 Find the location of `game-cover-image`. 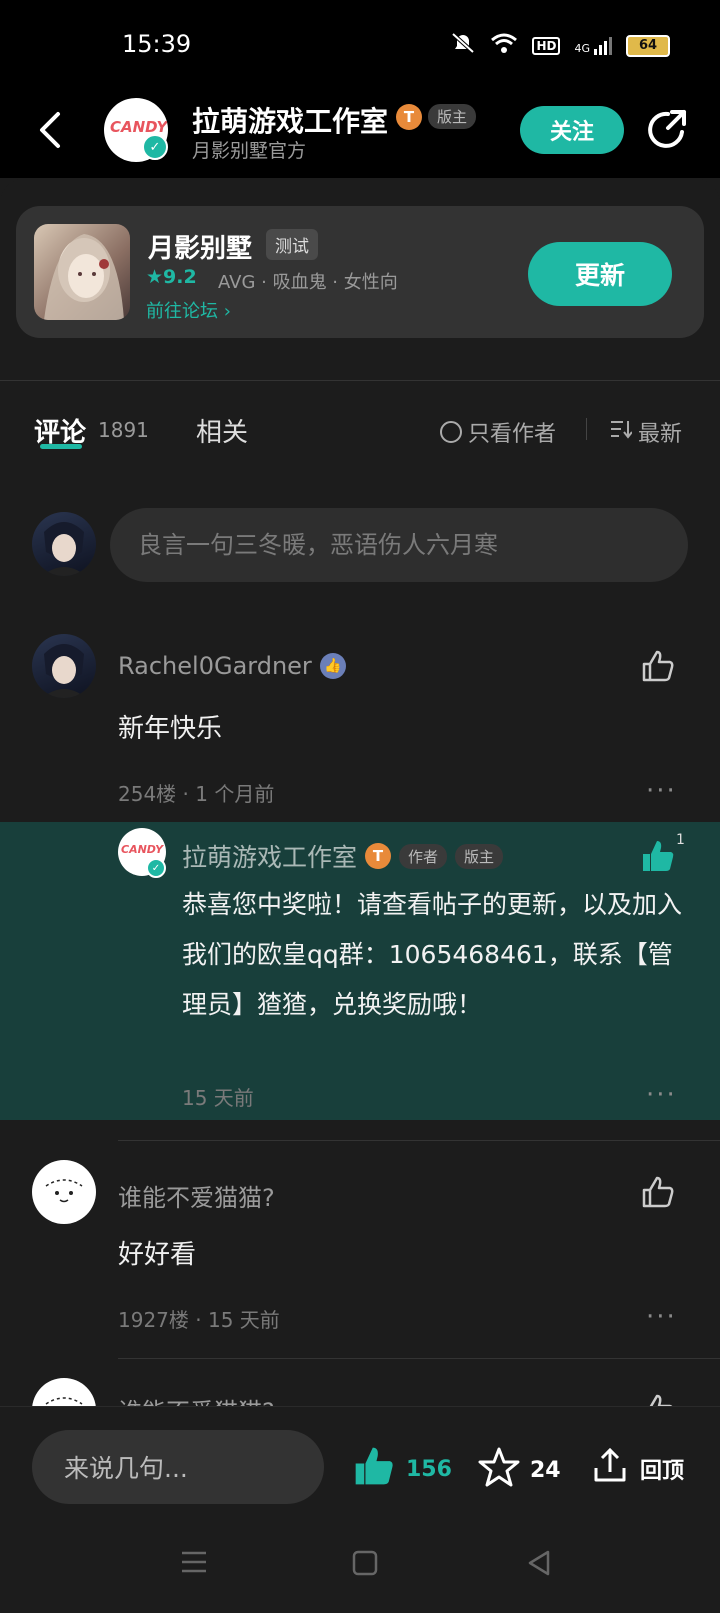

game-cover-image is located at coordinates (82, 272).